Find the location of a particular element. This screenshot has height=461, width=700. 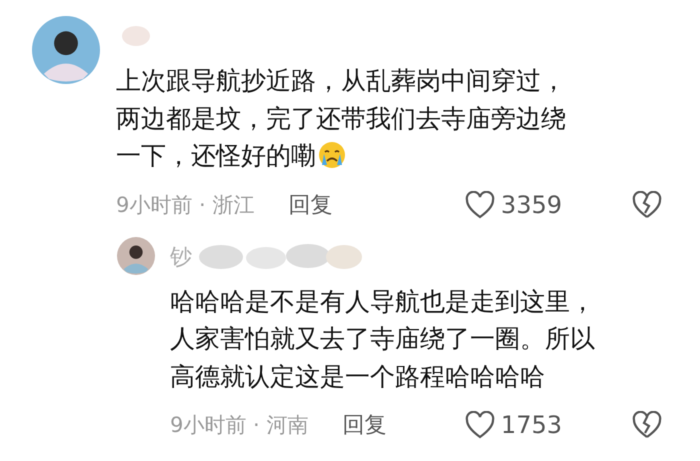

timestamp: 9小时前 · 浙江 is located at coordinates (185, 205).